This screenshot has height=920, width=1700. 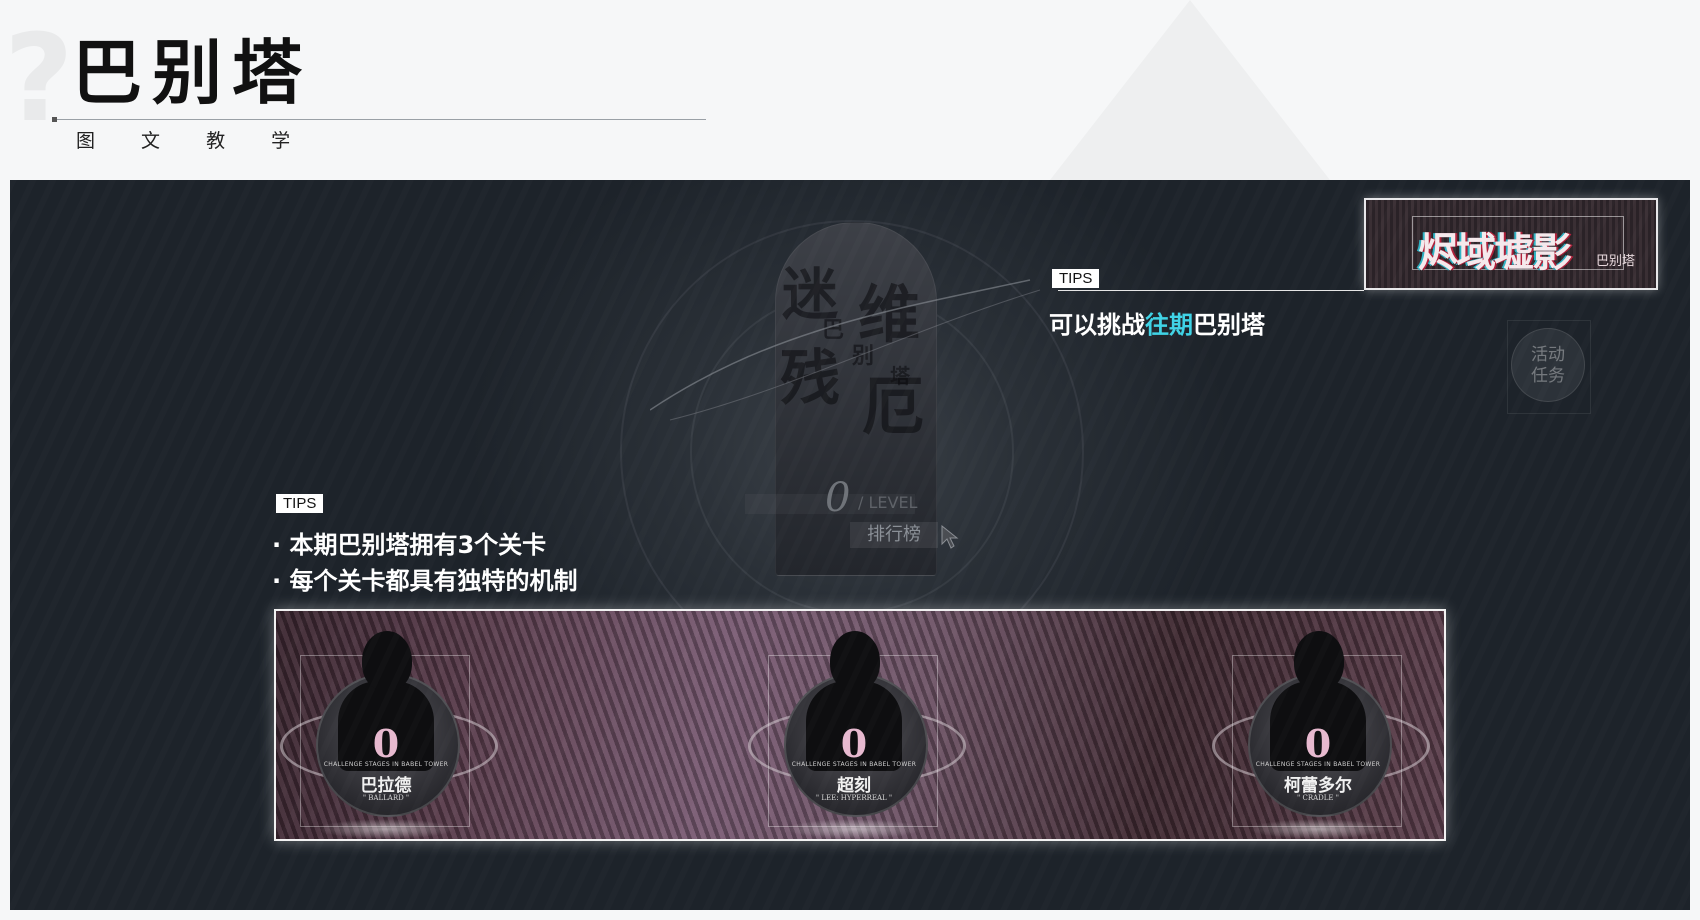 What do you see at coordinates (1097, 325) in the screenshot?
I see `tips-text-part: 可以挑战` at bounding box center [1097, 325].